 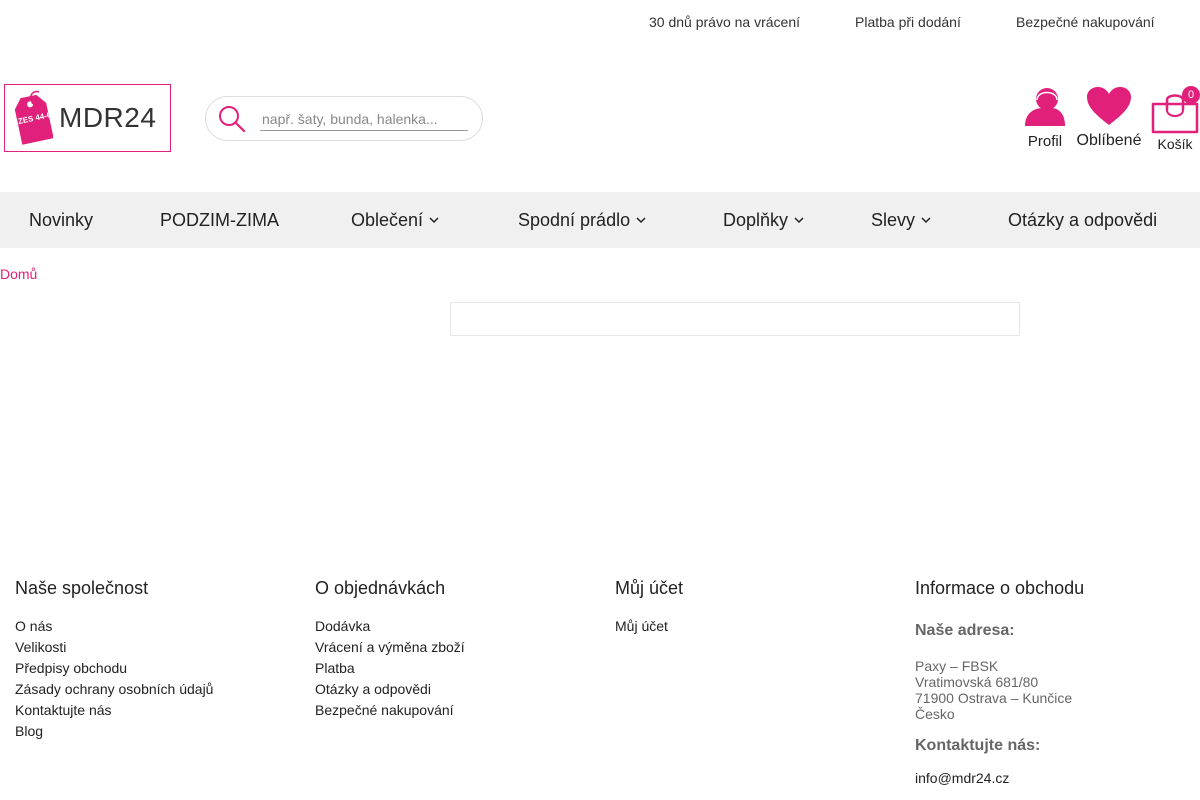 I want to click on nav-item-slevy: Slevy, so click(x=901, y=220).